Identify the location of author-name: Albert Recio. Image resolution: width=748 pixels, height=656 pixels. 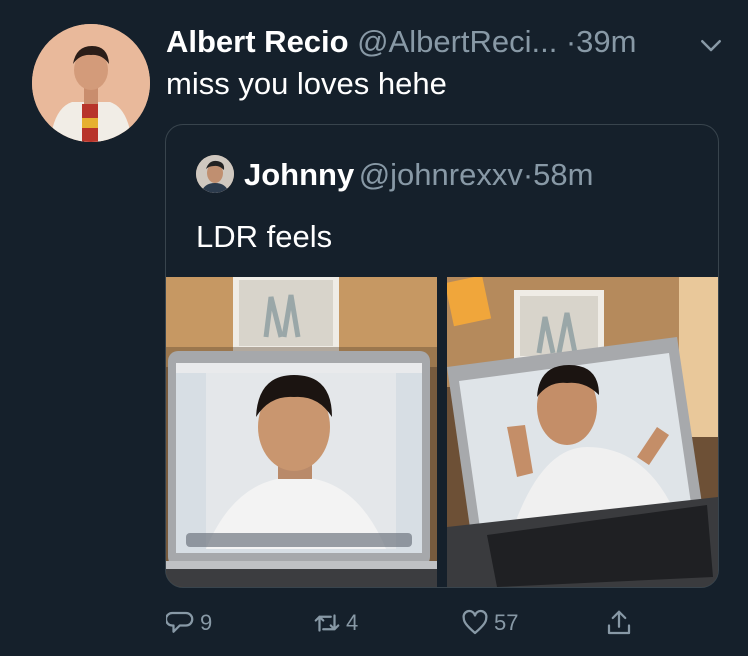
(257, 41).